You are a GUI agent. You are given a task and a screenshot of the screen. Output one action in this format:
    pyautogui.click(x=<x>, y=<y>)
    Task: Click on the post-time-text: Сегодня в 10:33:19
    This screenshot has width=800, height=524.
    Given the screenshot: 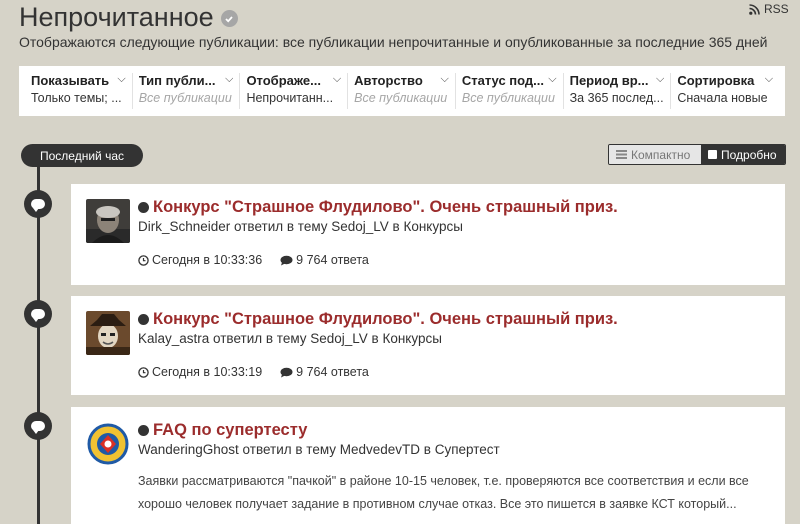 What is the action you would take?
    pyautogui.click(x=207, y=372)
    